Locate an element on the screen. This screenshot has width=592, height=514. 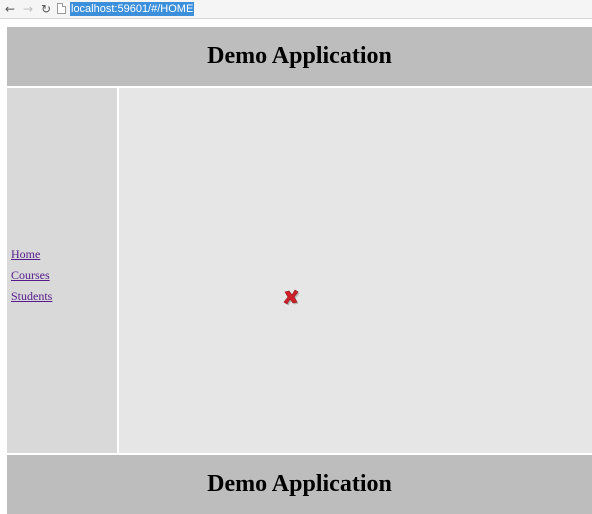
sidebar-item-courses: Courses is located at coordinates (31, 274).